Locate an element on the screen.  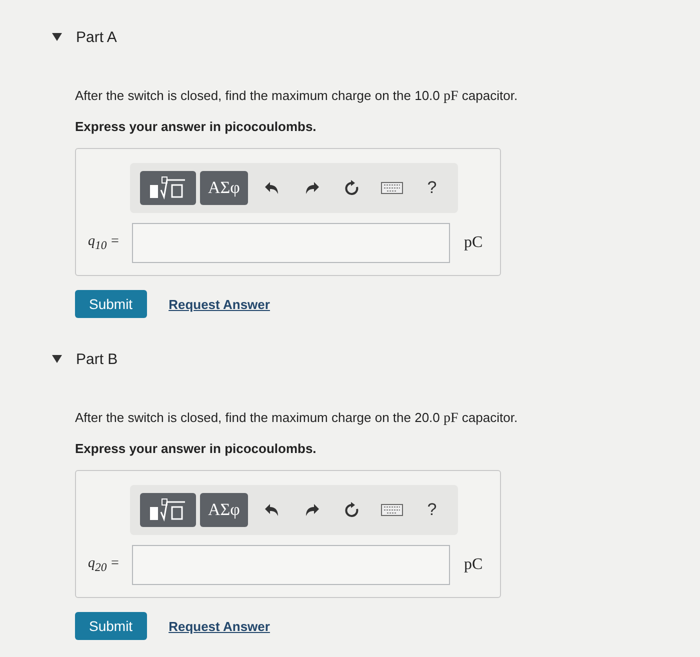
variable-label: q$_{20}$ = is located at coordinates (104, 565).